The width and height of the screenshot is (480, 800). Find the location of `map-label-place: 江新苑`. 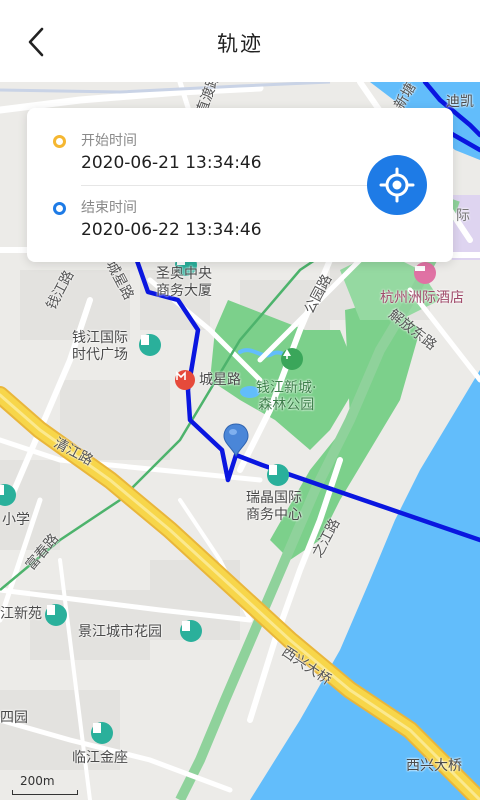

map-label-place: 江新苑 is located at coordinates (21, 614).